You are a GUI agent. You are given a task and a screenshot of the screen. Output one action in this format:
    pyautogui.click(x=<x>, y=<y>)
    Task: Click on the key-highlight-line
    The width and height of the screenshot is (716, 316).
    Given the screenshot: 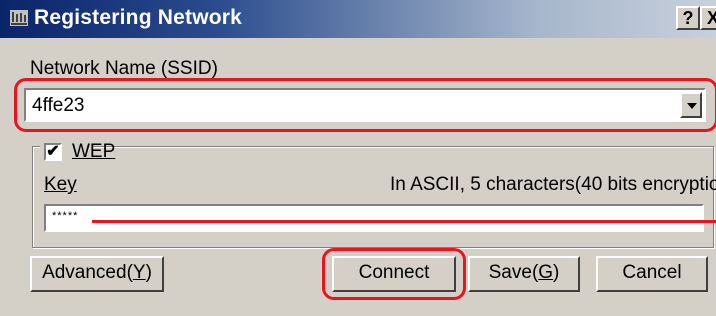 What is the action you would take?
    pyautogui.click(x=404, y=221)
    